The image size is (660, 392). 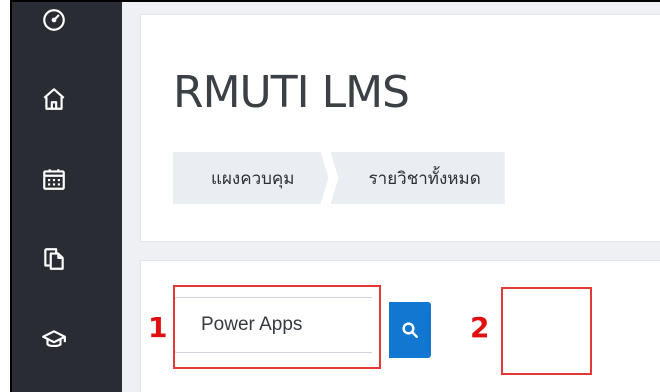 I want to click on graduation-cap-icon, so click(x=54, y=340).